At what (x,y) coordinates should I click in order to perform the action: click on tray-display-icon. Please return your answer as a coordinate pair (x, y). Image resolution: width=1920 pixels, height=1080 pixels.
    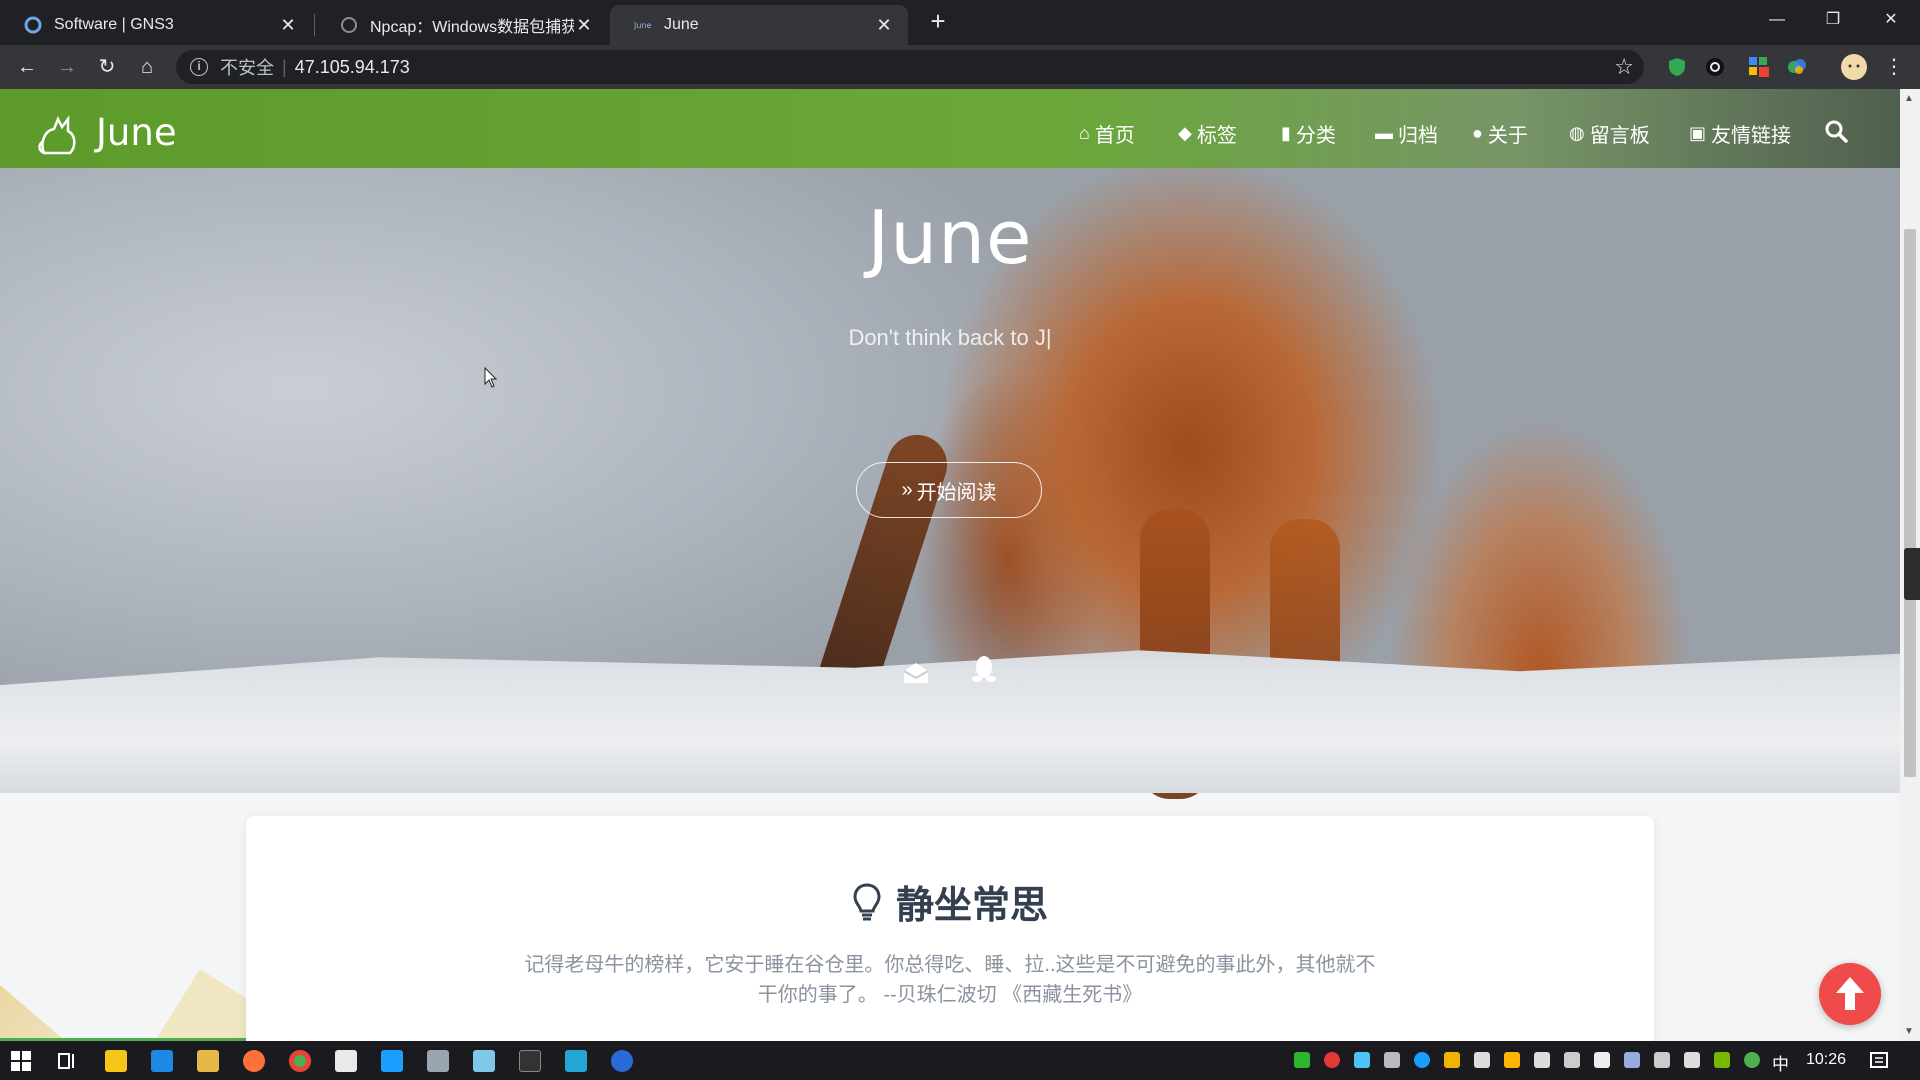
    Looking at the image, I should click on (1662, 1060).